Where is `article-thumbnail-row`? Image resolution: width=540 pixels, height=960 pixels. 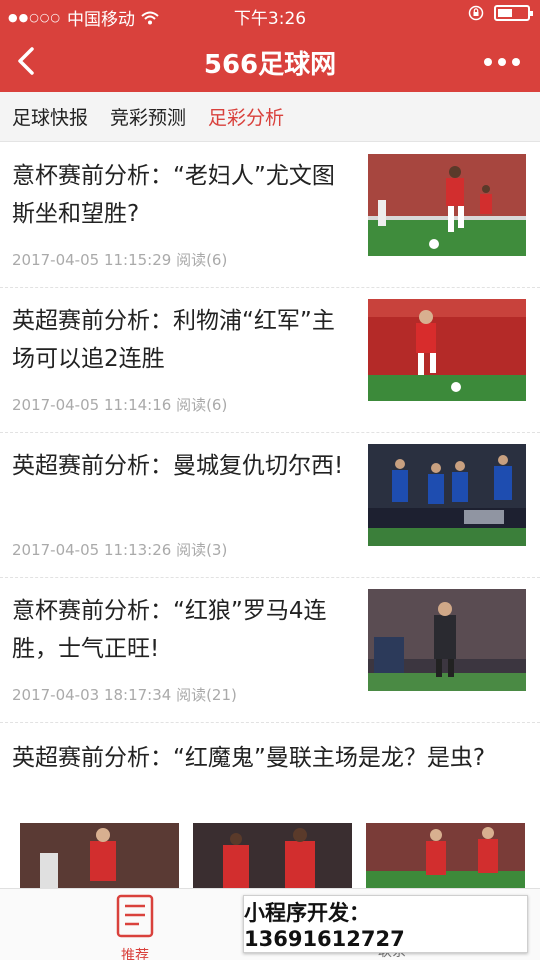 article-thumbnail-row is located at coordinates (272, 857).